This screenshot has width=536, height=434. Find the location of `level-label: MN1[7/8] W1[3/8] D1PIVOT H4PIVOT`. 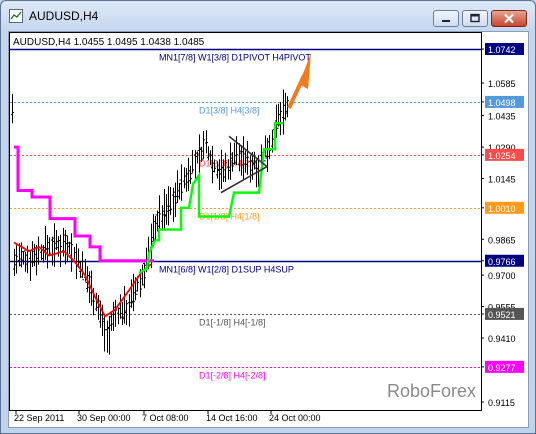

level-label: MN1[7/8] W1[3/8] D1PIVOT H4PIVOT is located at coordinates (235, 58).